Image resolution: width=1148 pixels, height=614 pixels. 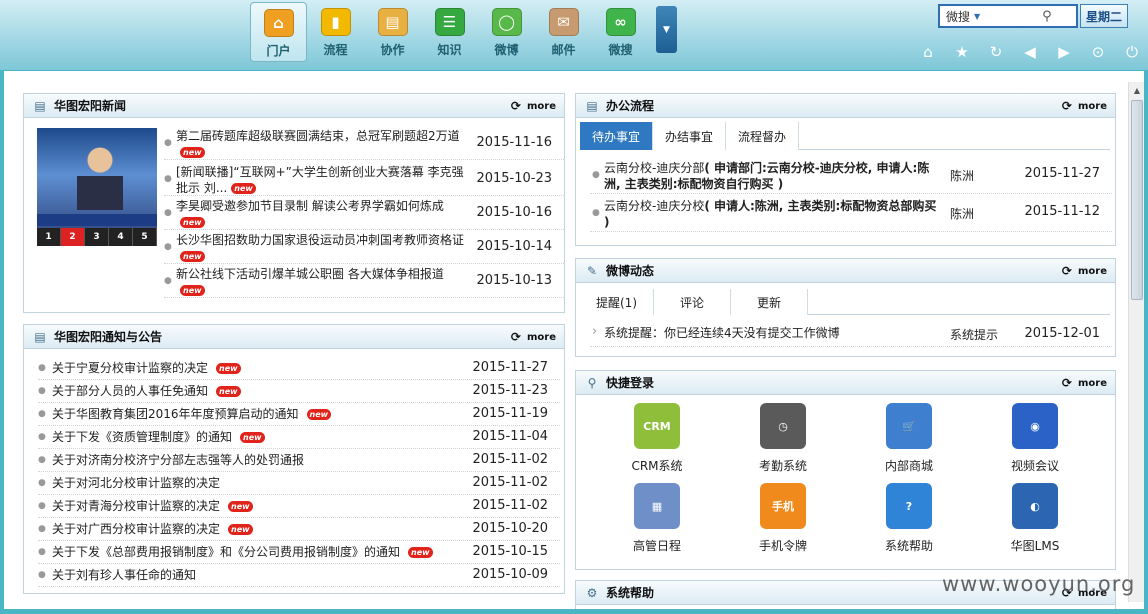 I want to click on notice-item-title: 关于对青海分校审计监察的决定 new, so click(x=152, y=506).